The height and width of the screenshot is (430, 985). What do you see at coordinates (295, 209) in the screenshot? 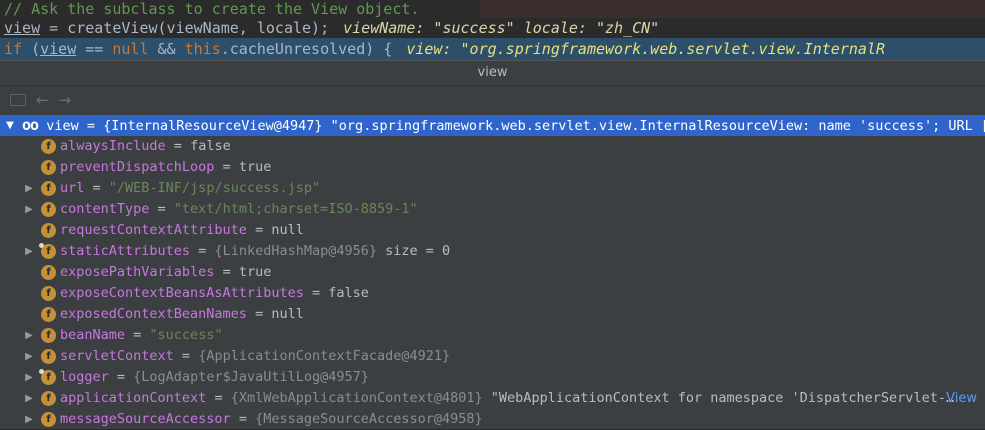
I see `field-value: "text/html;charset=ISO-8859-1"` at bounding box center [295, 209].